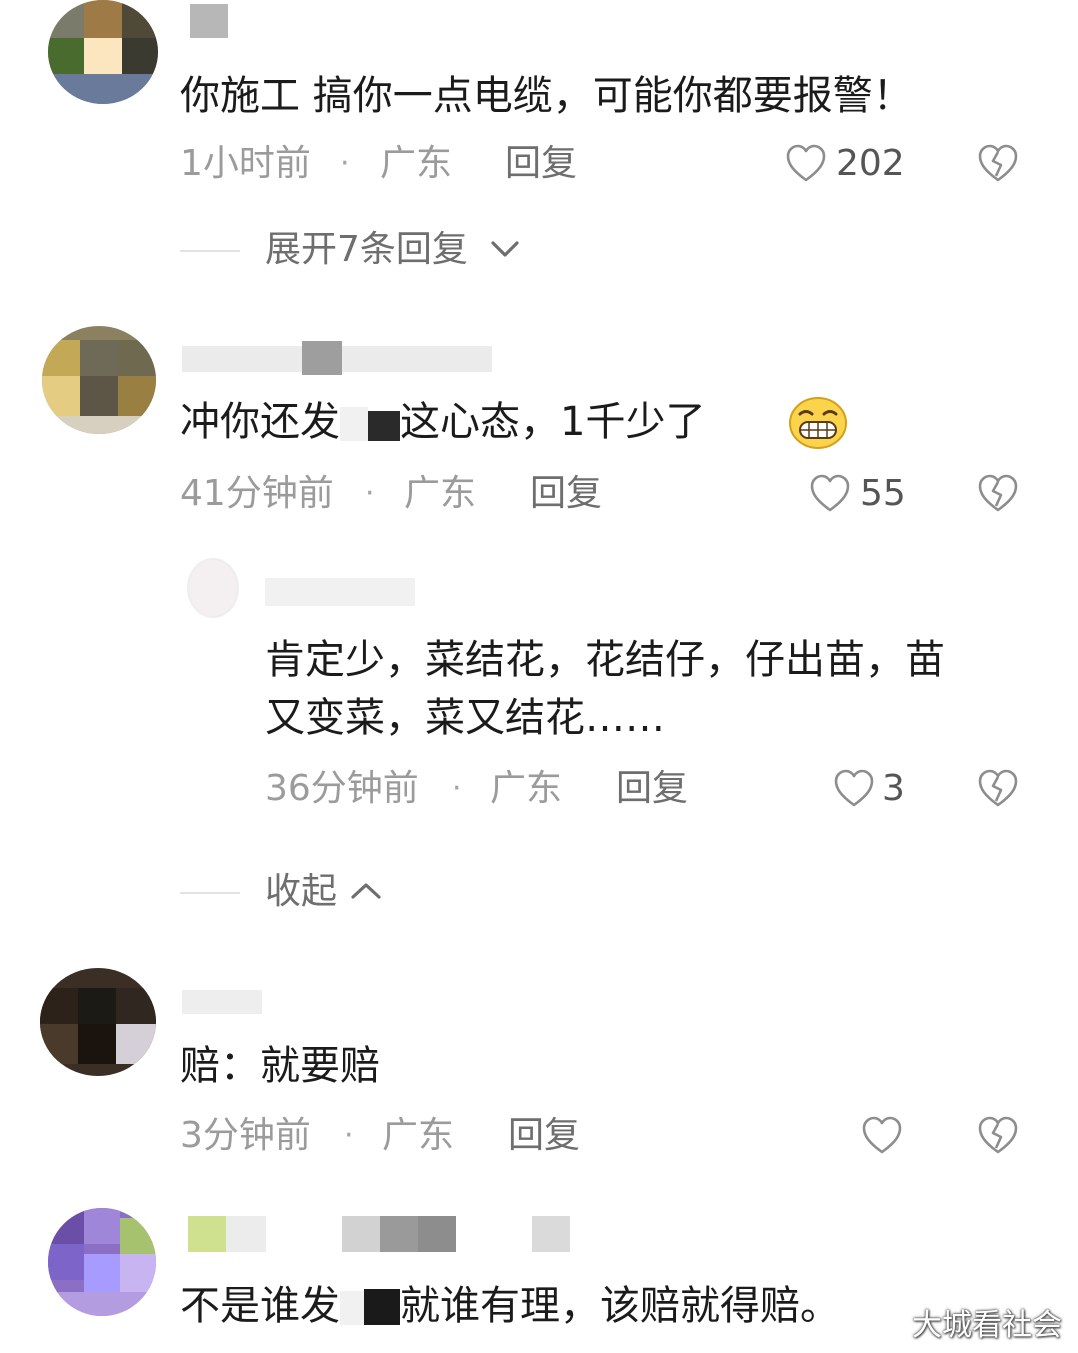 Image resolution: width=1078 pixels, height=1353 pixels. Describe the element at coordinates (893, 788) in the screenshot. I see `like-count: 3` at that location.